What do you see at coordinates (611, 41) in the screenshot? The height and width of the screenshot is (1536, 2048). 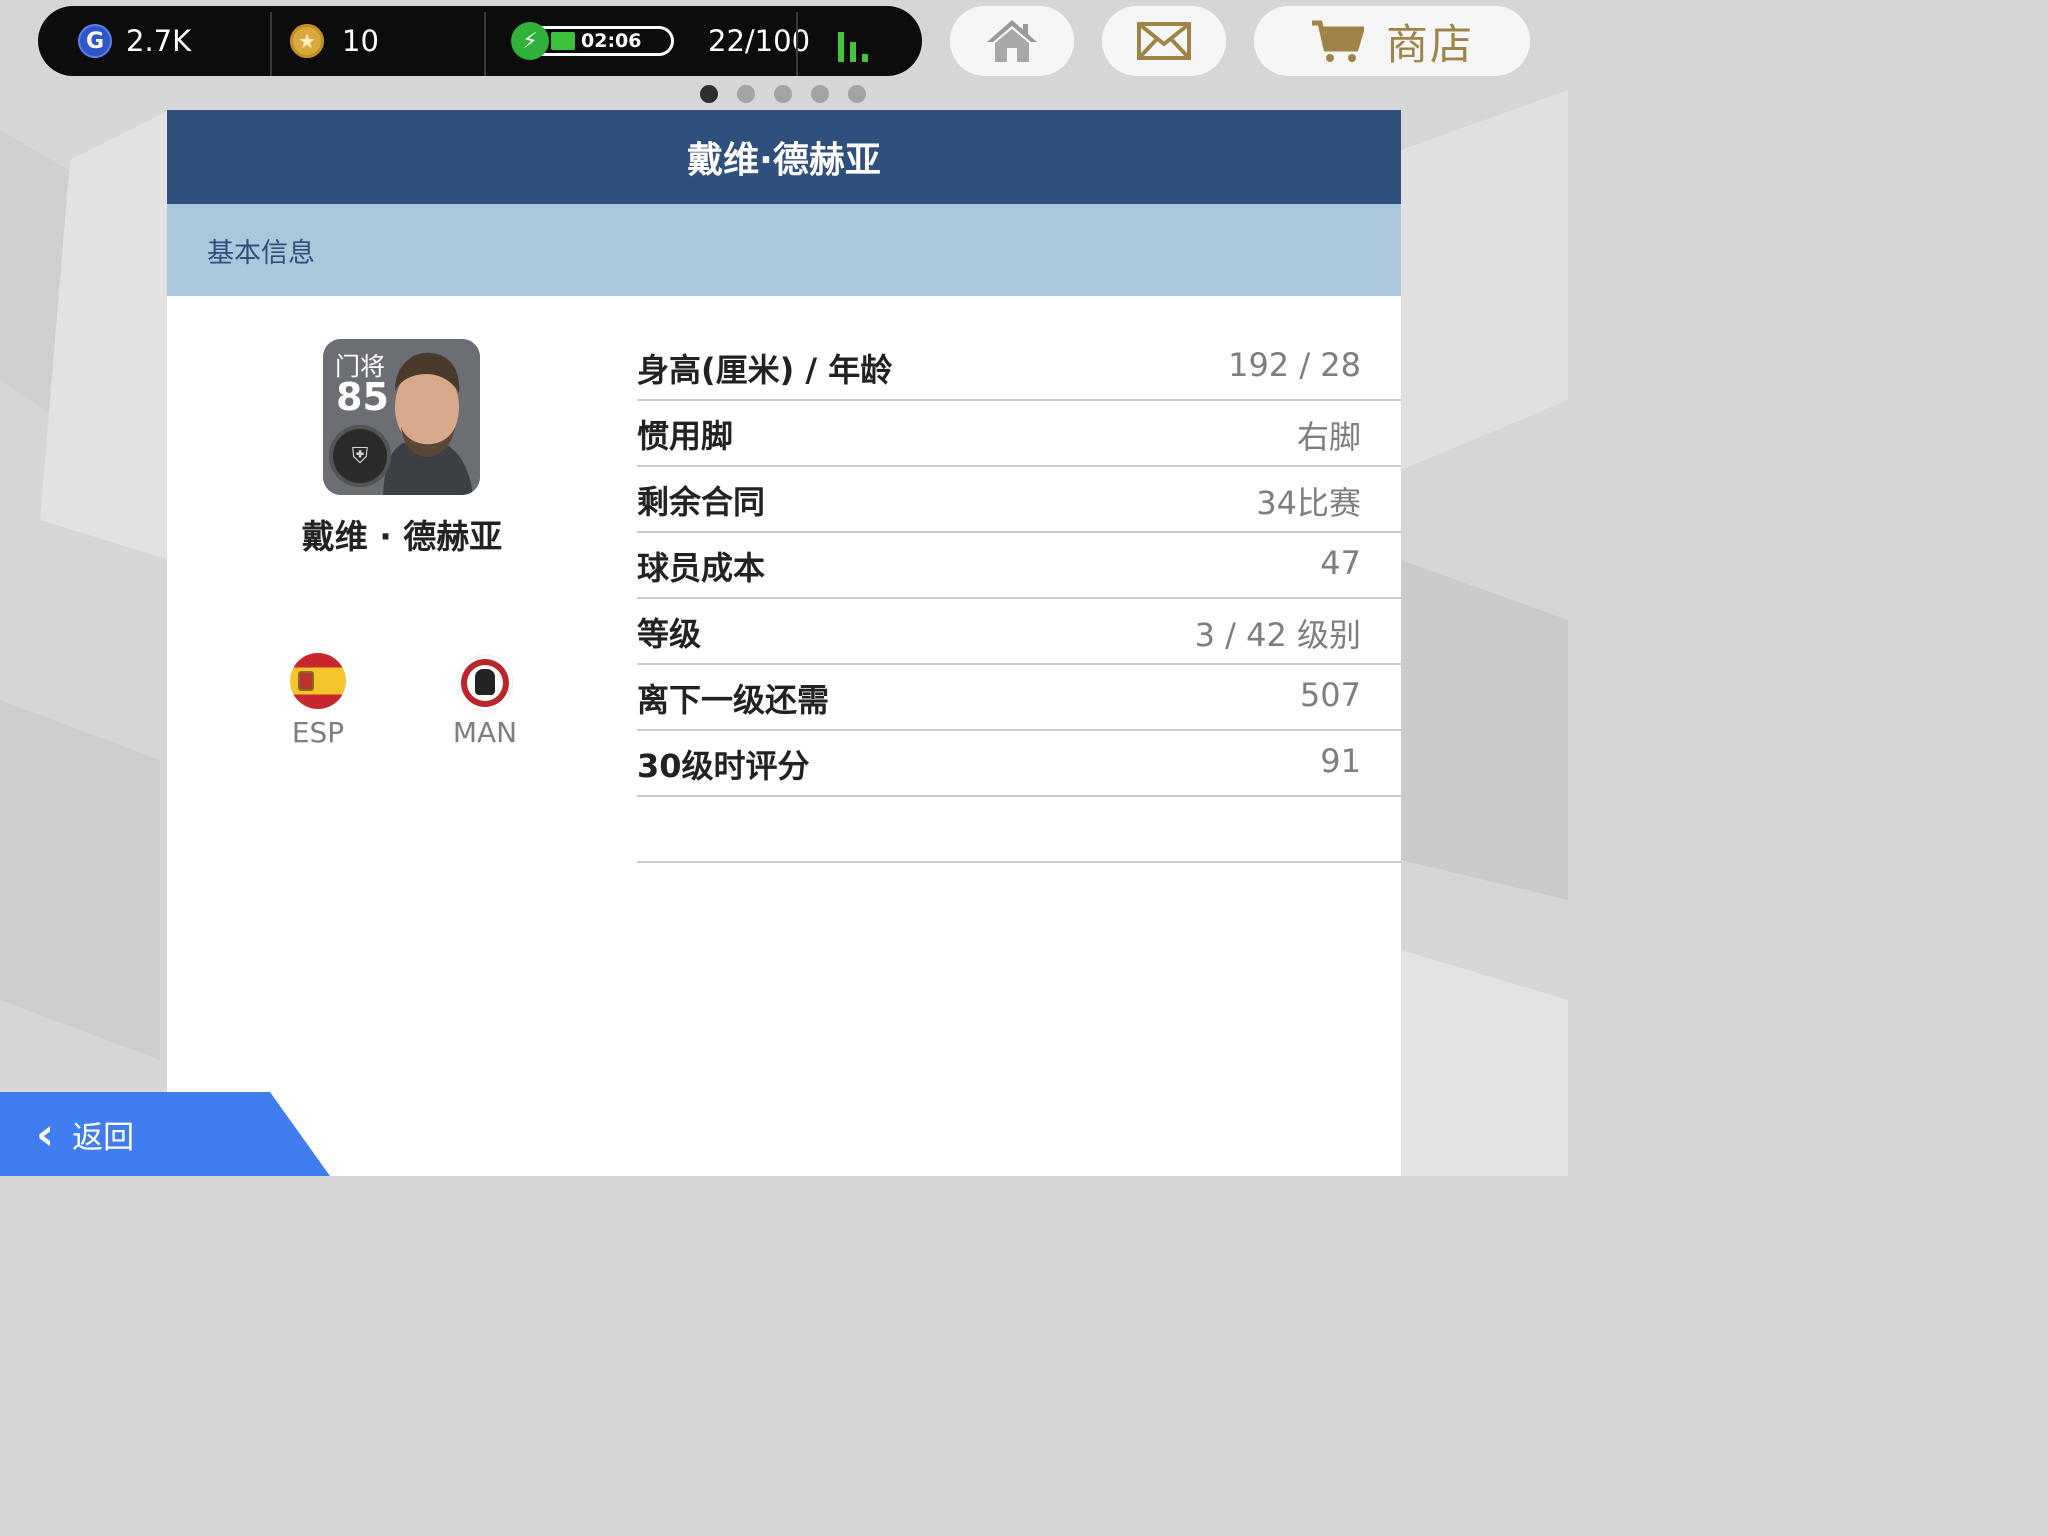 I see `energy-timer: 02:06` at bounding box center [611, 41].